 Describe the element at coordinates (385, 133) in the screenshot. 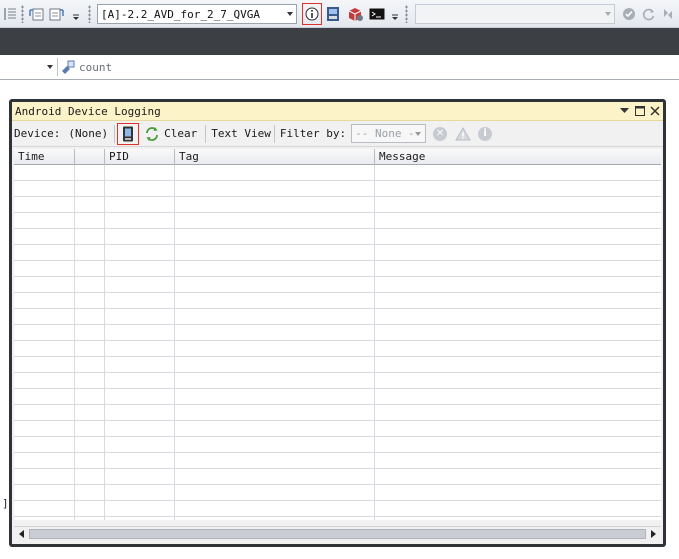

I see `filter-select-value: -- None -` at that location.